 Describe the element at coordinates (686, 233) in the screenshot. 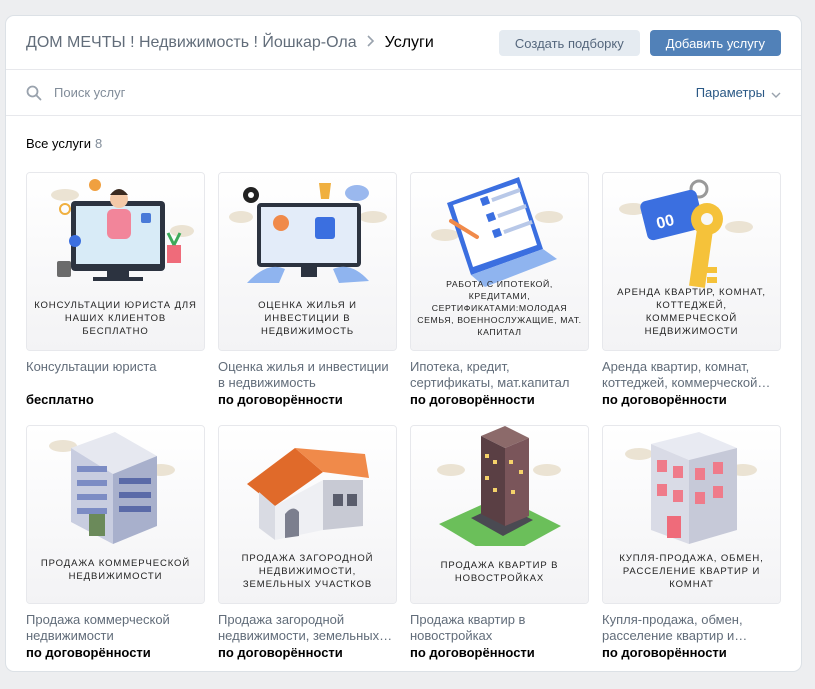

I see `key-icon: 00` at that location.